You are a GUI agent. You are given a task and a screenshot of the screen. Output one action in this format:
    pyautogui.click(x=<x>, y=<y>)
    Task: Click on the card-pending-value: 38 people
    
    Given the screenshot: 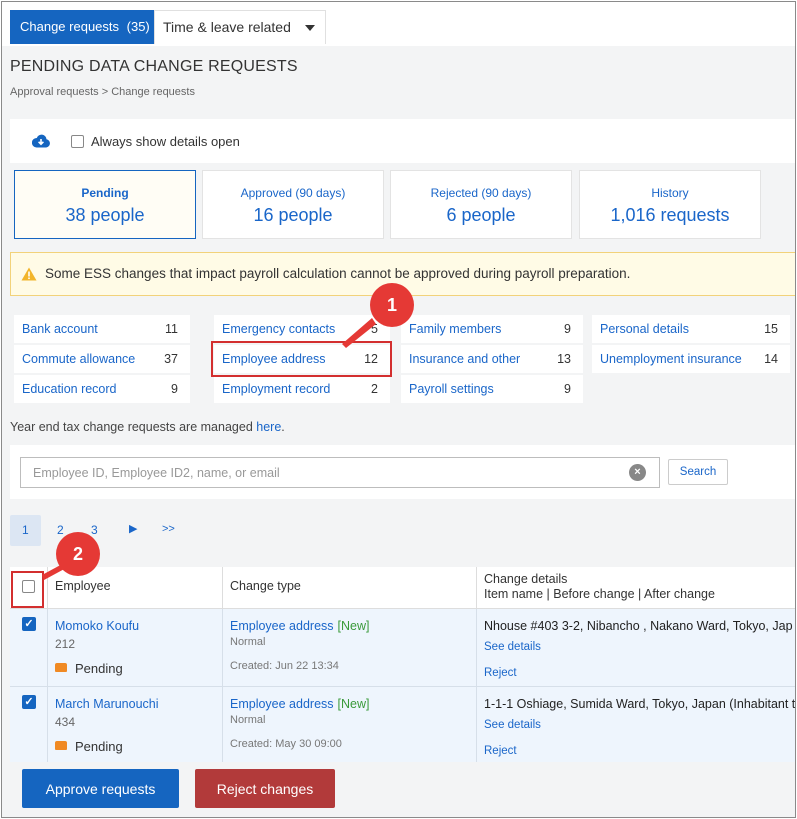 What is the action you would take?
    pyautogui.click(x=105, y=215)
    